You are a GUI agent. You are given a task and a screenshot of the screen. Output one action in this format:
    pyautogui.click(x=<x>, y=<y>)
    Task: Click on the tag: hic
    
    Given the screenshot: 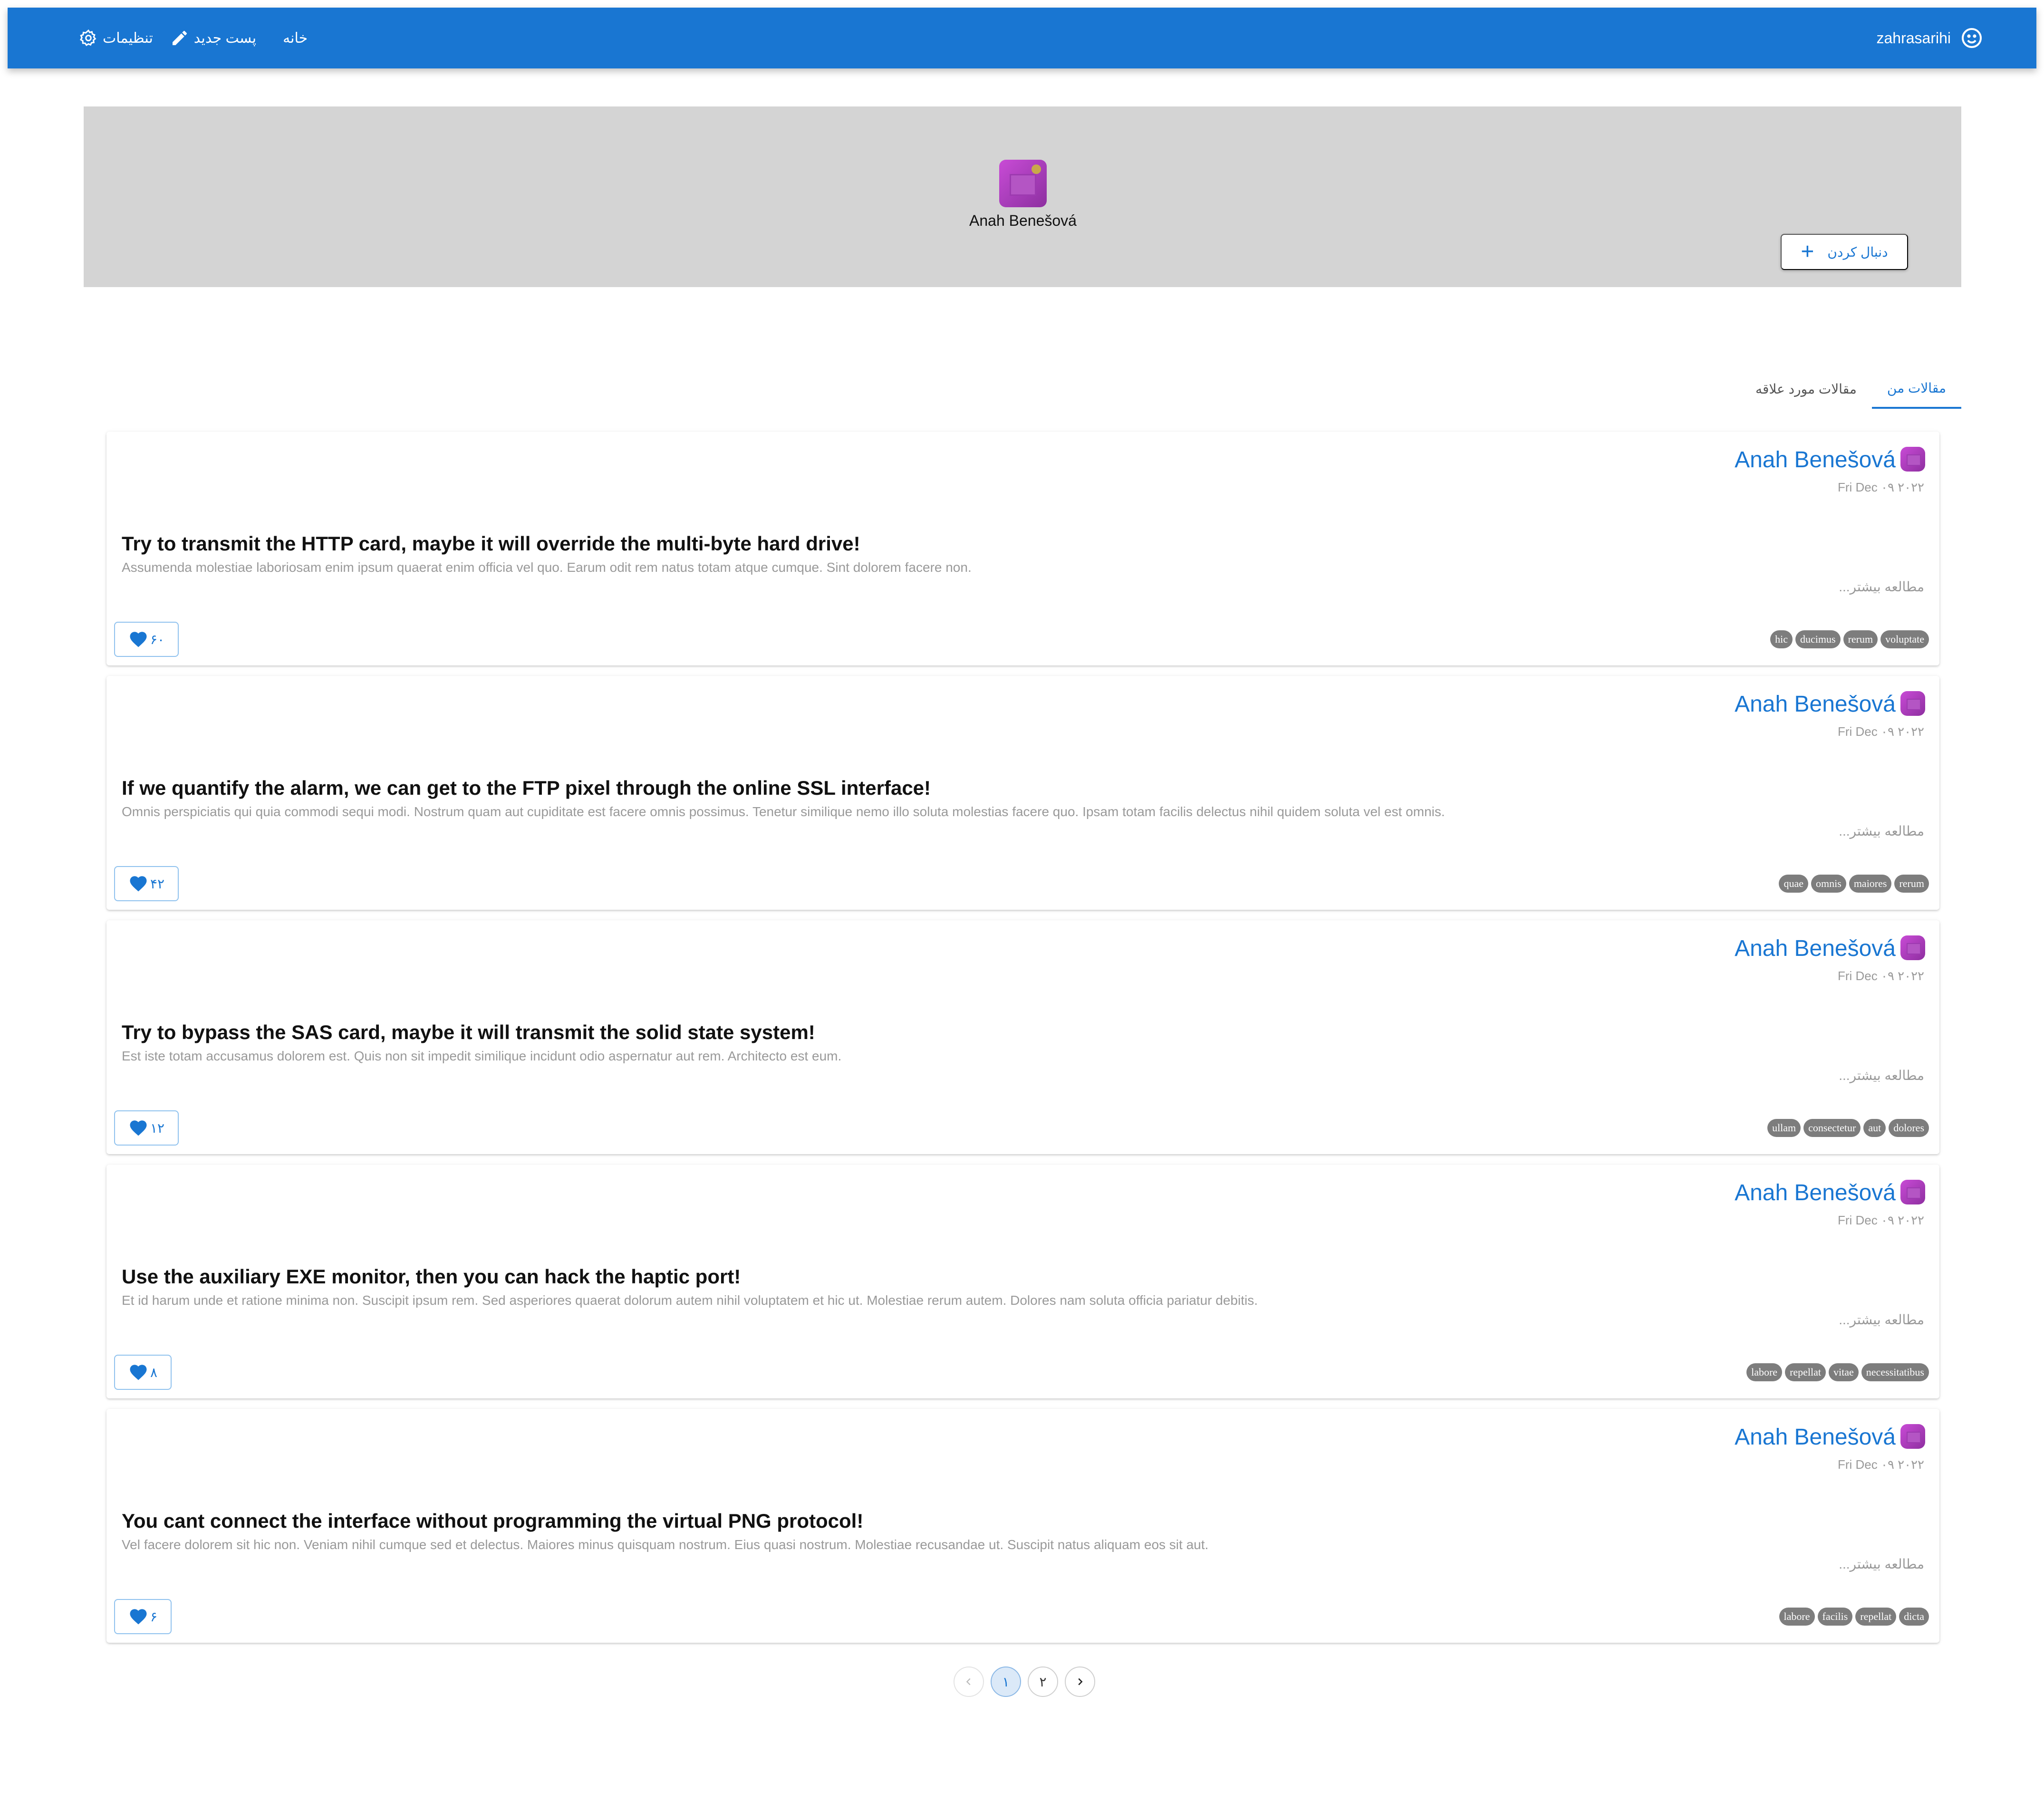 What is the action you would take?
    pyautogui.click(x=1781, y=639)
    